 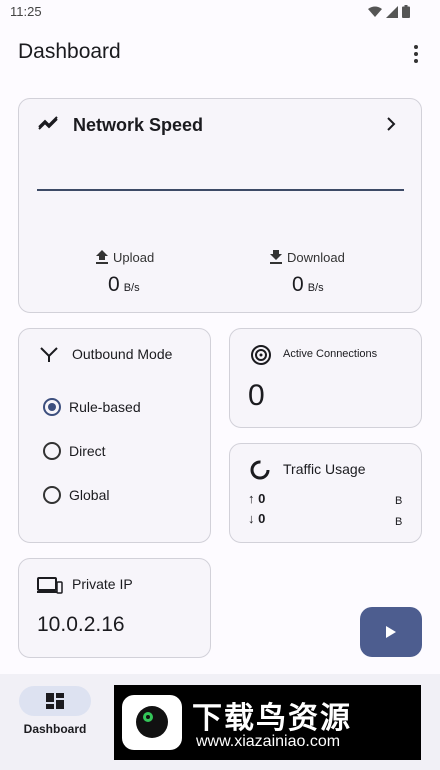 I want to click on traffic-up-value: 0, so click(x=262, y=498).